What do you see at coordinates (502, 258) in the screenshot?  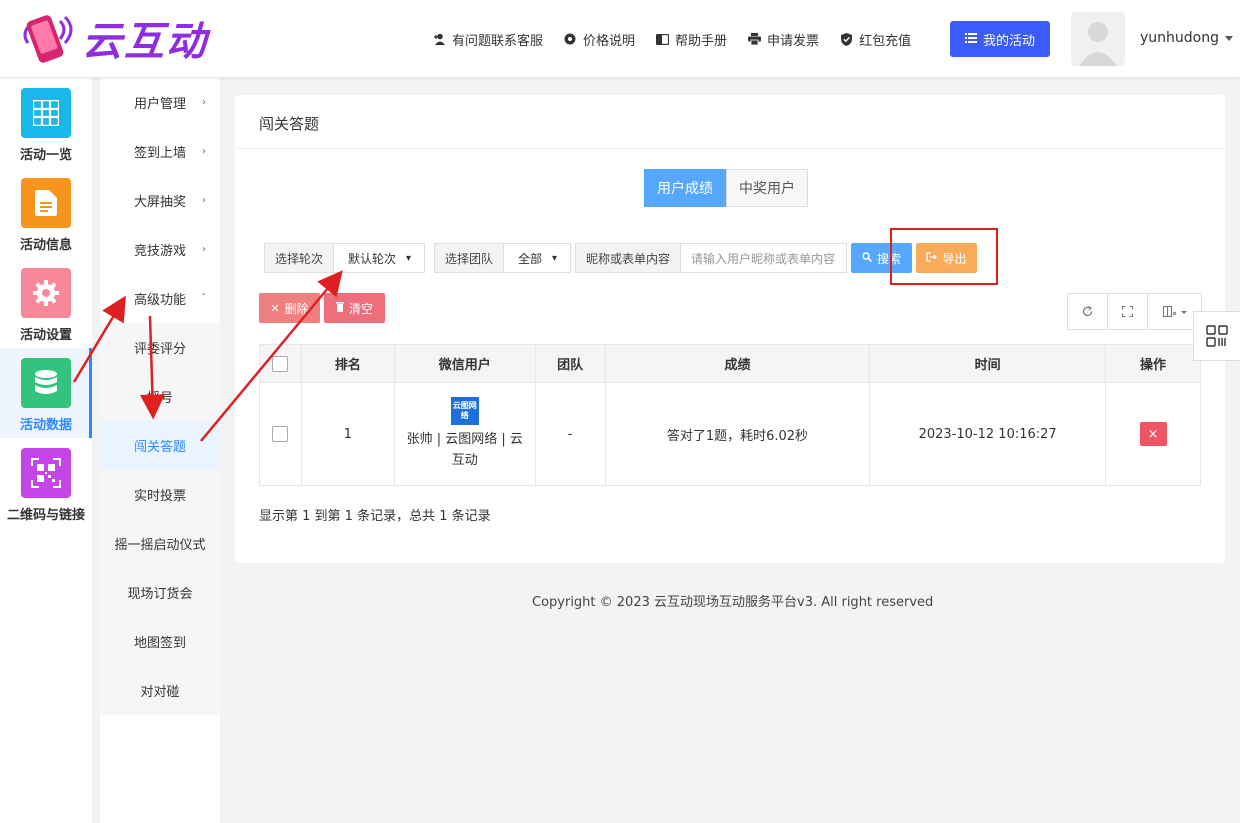 I see `team-filter: 选择团队 全部 ▾` at bounding box center [502, 258].